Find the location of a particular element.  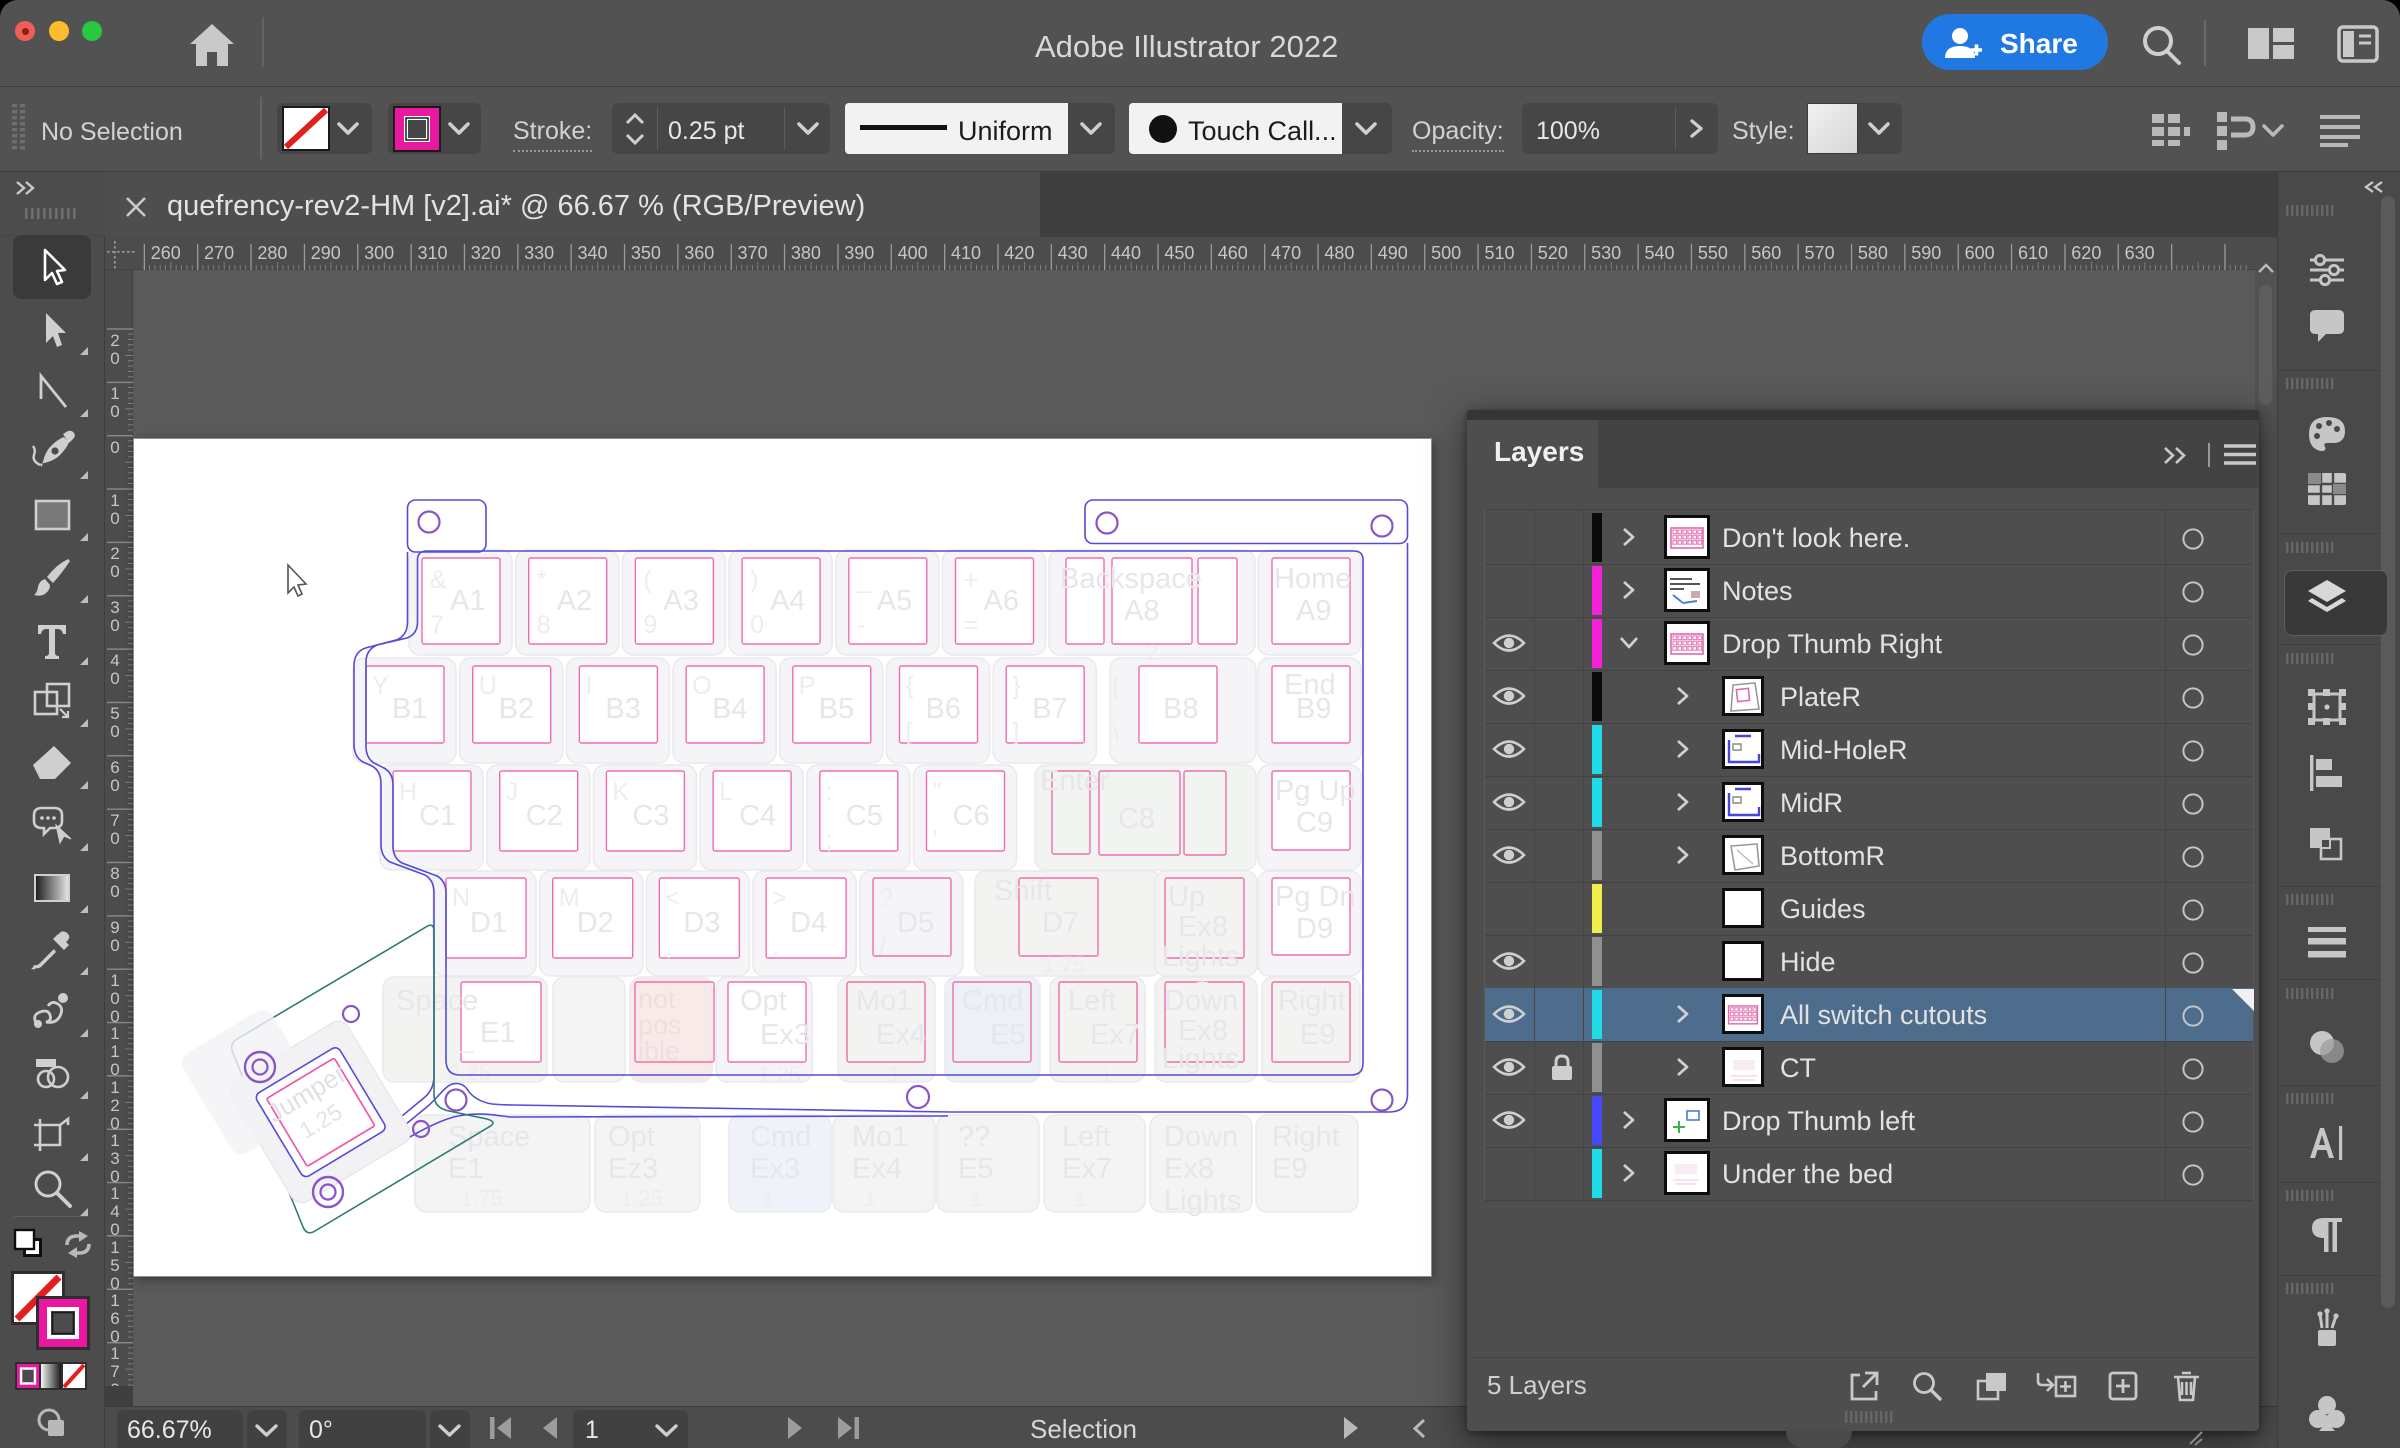

svg-text: Y is located at coordinates (380, 686).